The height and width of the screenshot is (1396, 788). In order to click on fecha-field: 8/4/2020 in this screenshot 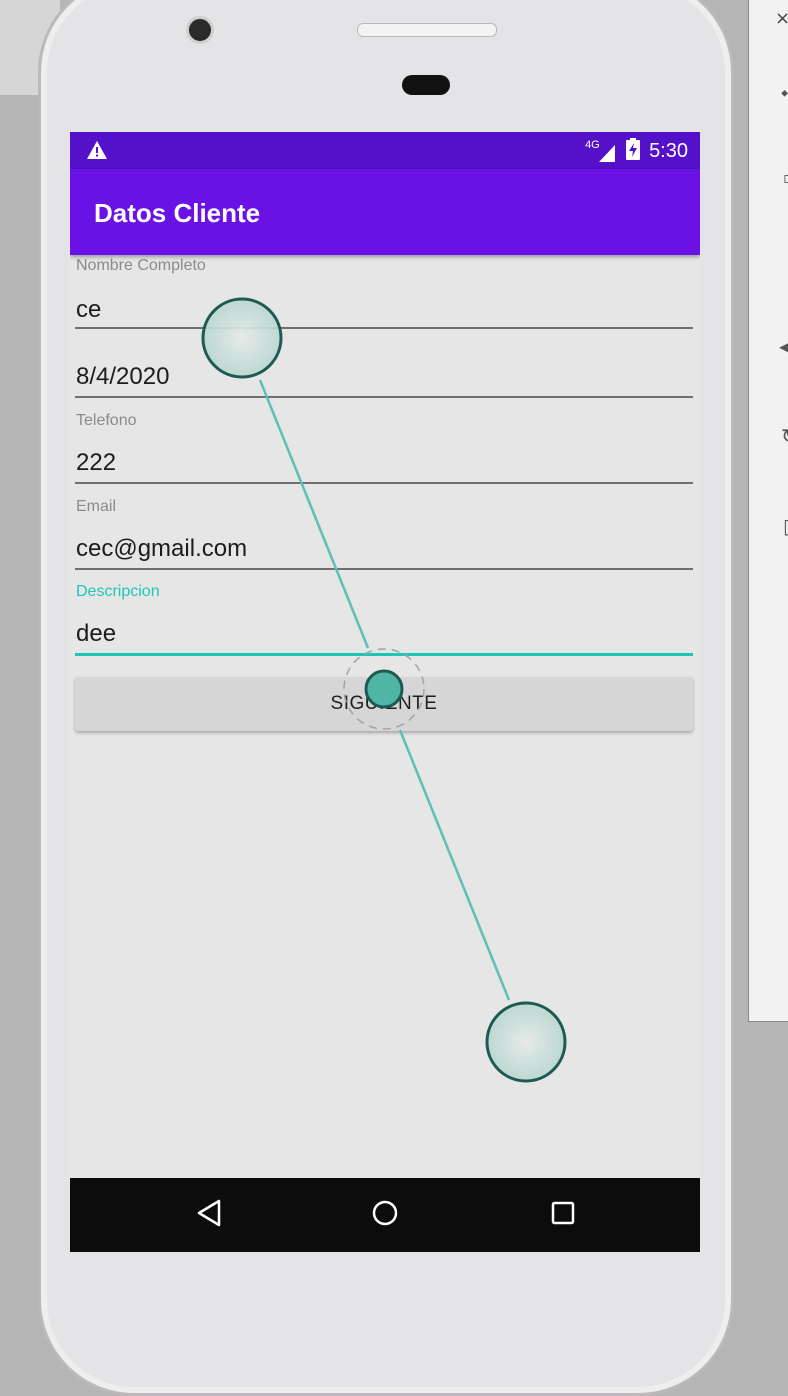, I will do `click(384, 373)`.